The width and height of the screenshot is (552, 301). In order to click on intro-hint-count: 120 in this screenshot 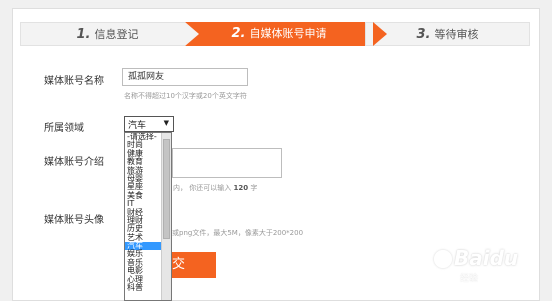, I will do `click(241, 188)`.